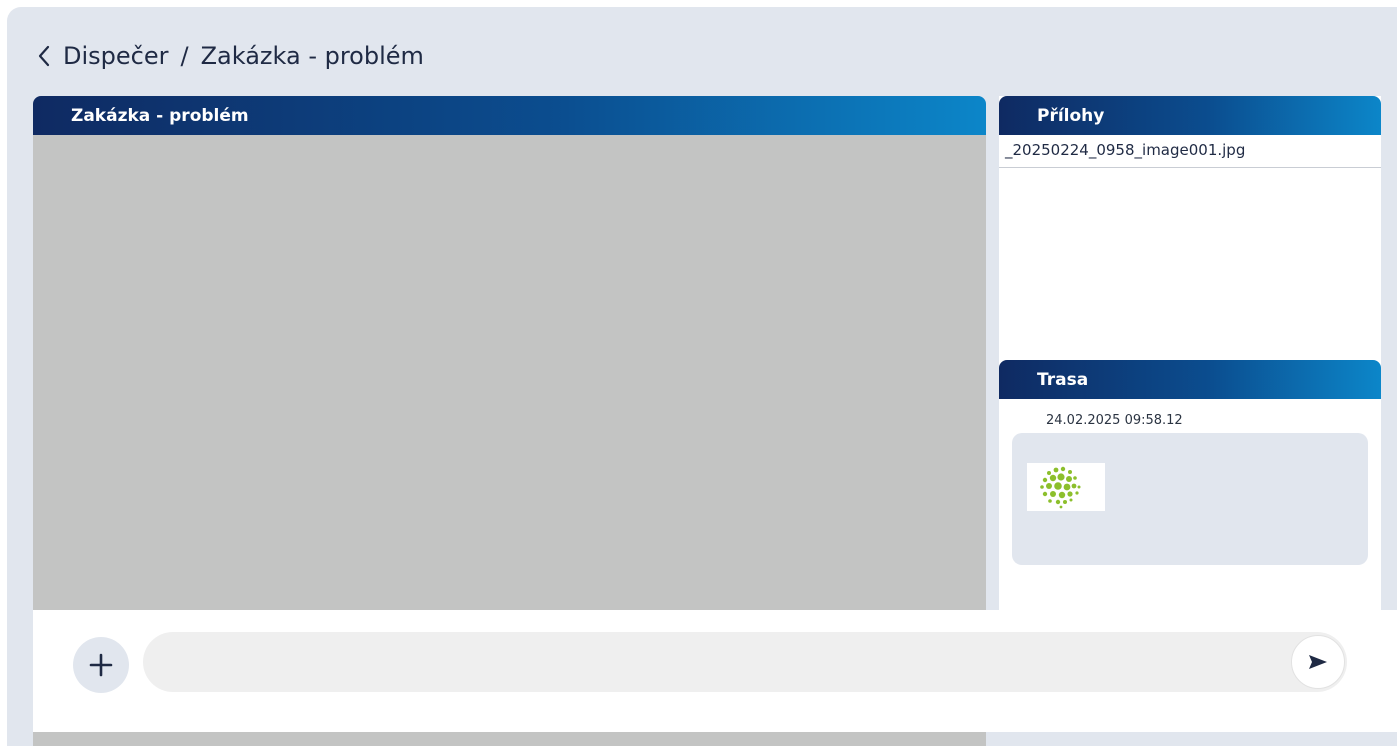 The image size is (1397, 746). What do you see at coordinates (745, 662) in the screenshot?
I see `message-input` at bounding box center [745, 662].